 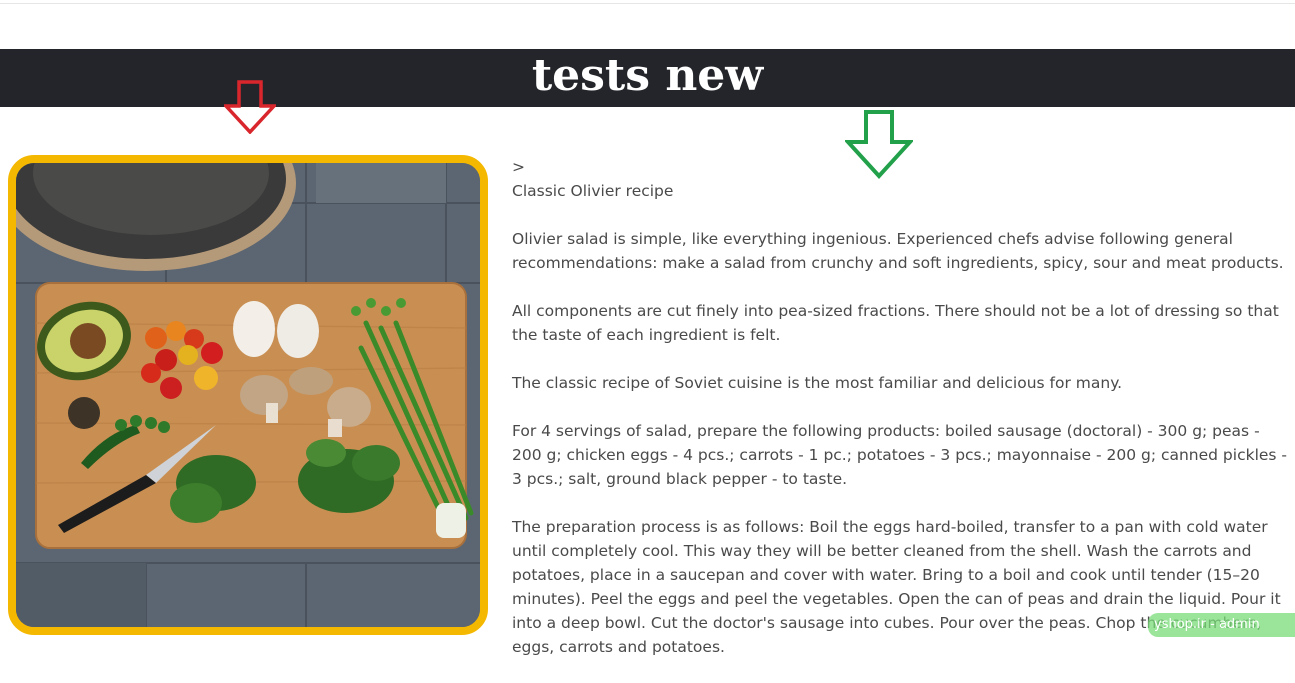 What do you see at coordinates (250, 107) in the screenshot?
I see `red-arrow-down-icon` at bounding box center [250, 107].